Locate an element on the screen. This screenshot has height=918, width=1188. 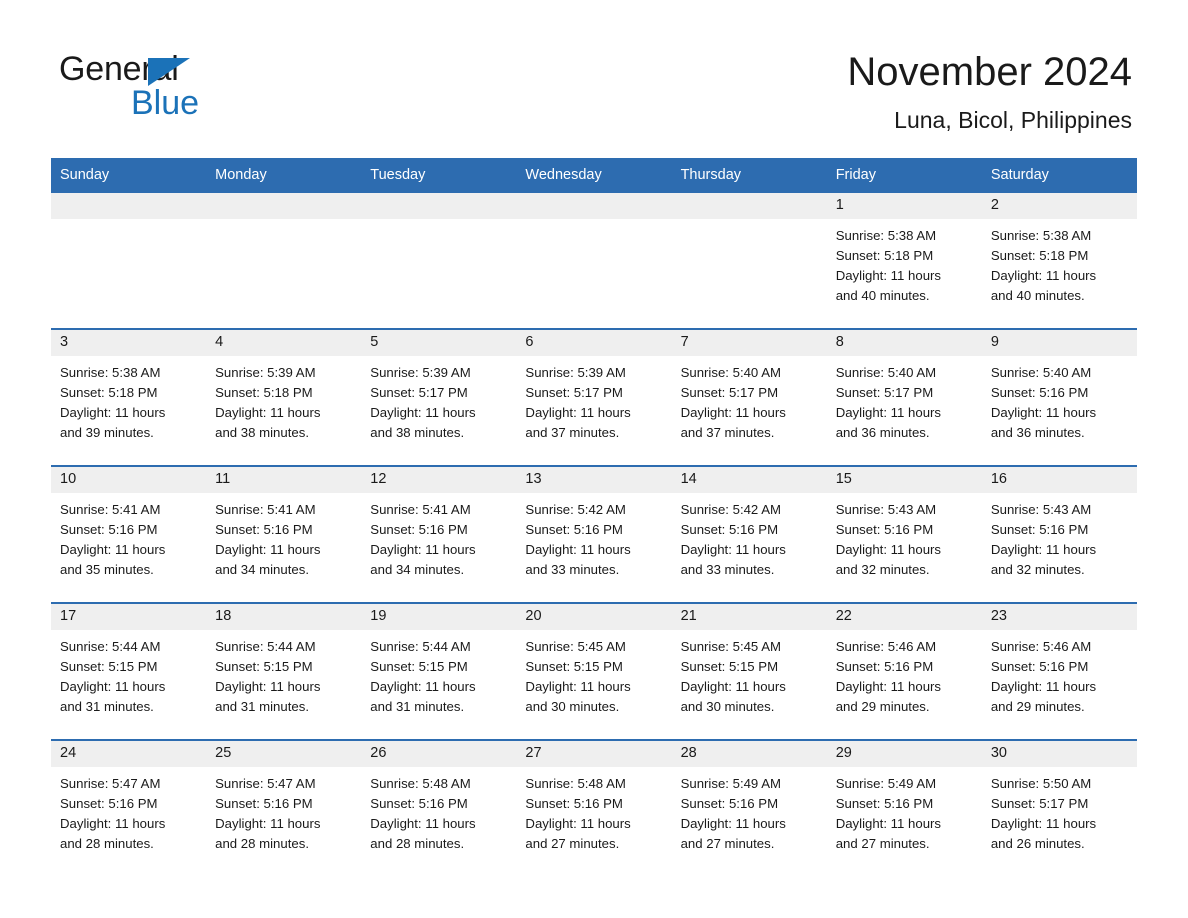
weekday-header-wednesday: Wednesday is located at coordinates (563, 175).